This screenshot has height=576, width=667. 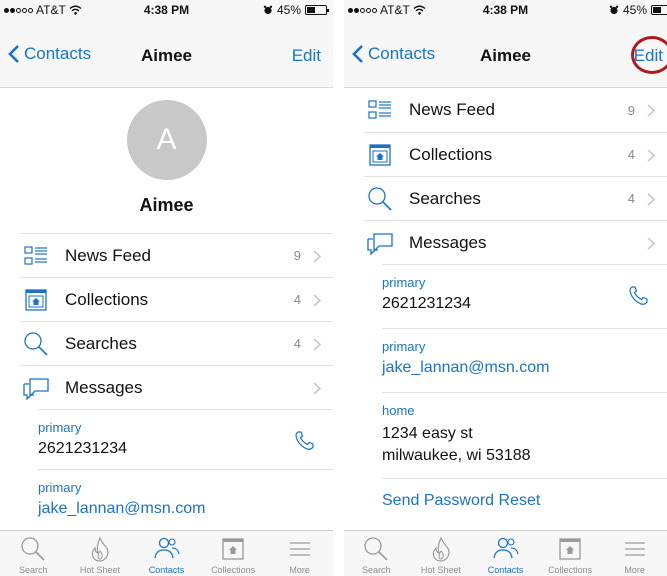 What do you see at coordinates (338, 288) in the screenshot?
I see `screen-divider` at bounding box center [338, 288].